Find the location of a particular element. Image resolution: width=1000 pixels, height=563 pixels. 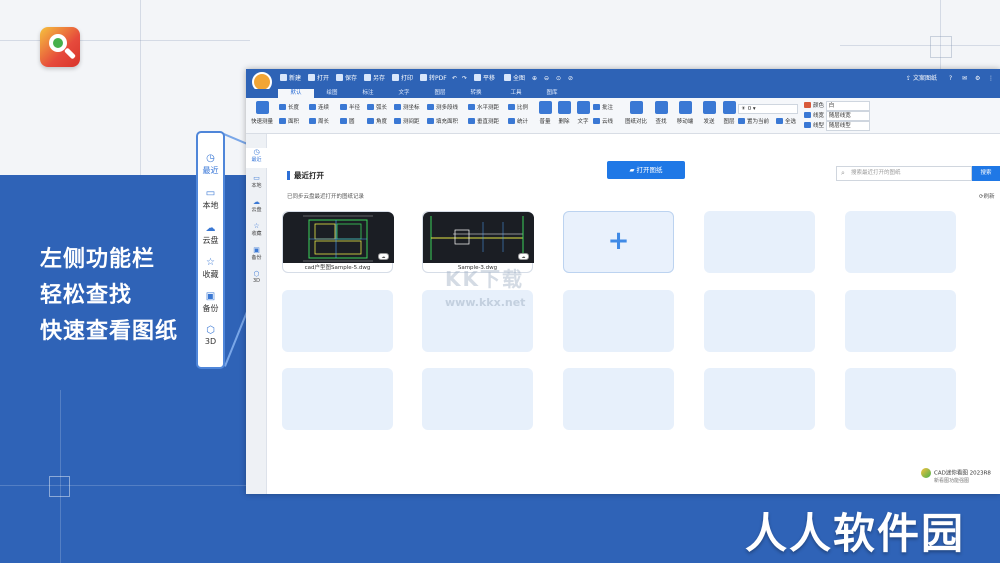

add-file-card: + is located at coordinates (618, 242).